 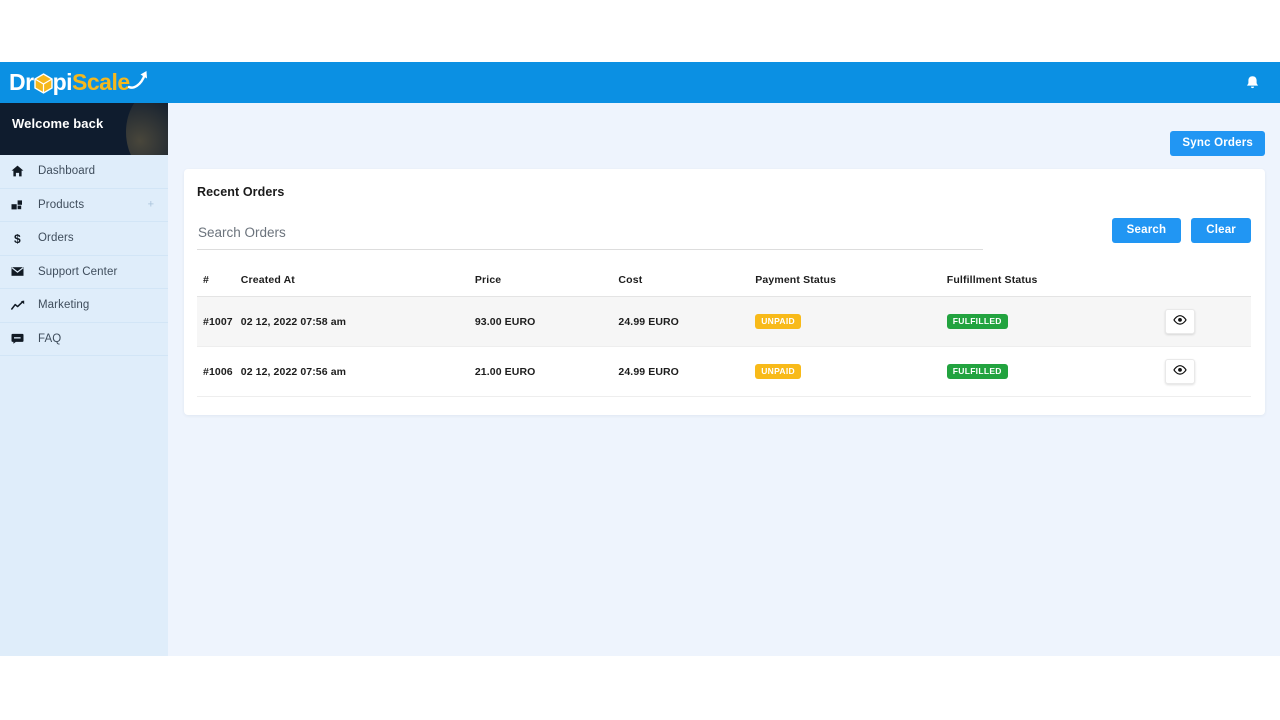 I want to click on chat-box-icon, so click(x=20, y=339).